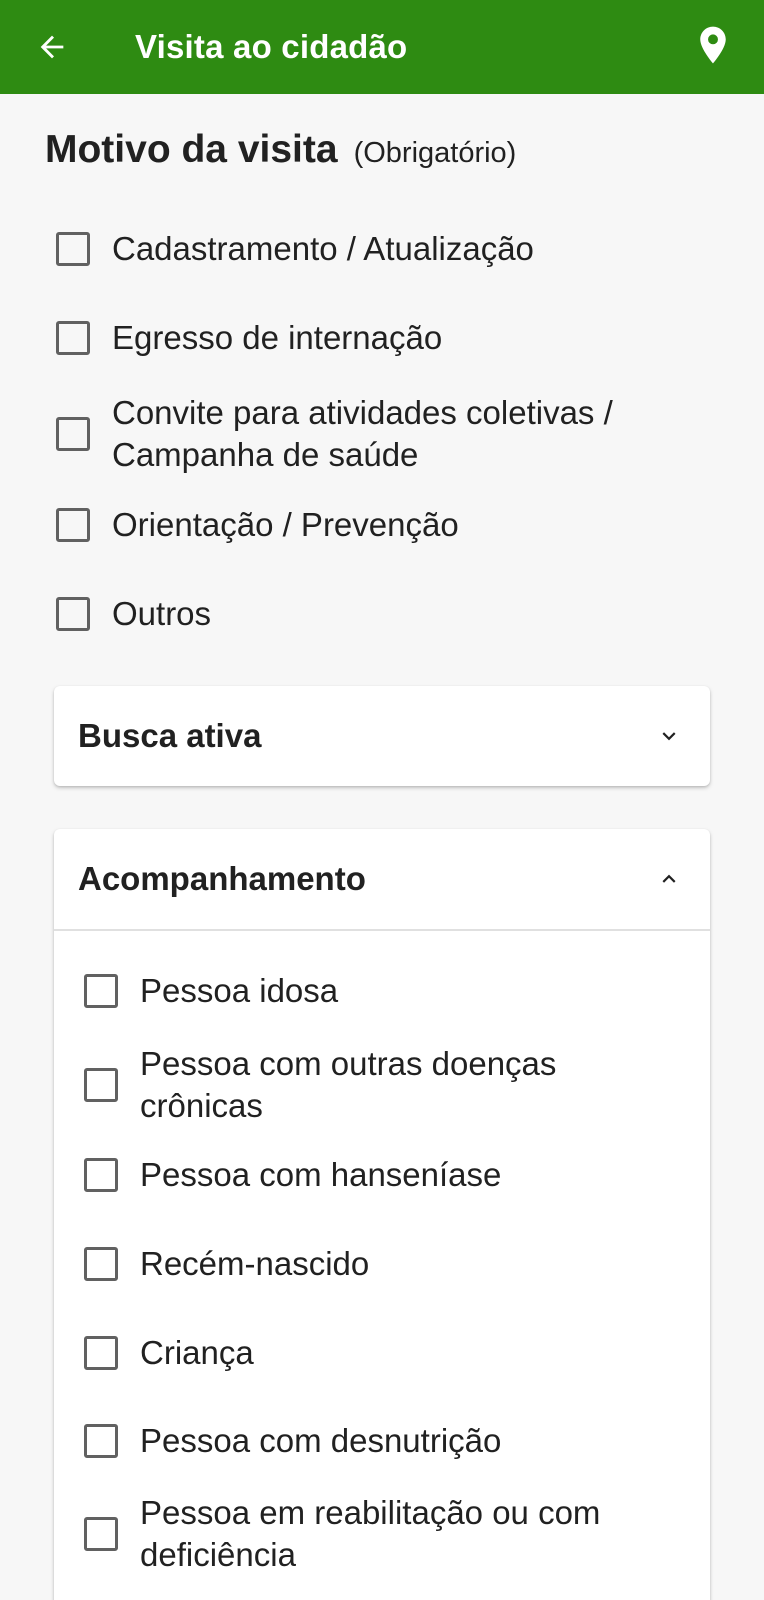  I want to click on arrow-left-icon, so click(52, 47).